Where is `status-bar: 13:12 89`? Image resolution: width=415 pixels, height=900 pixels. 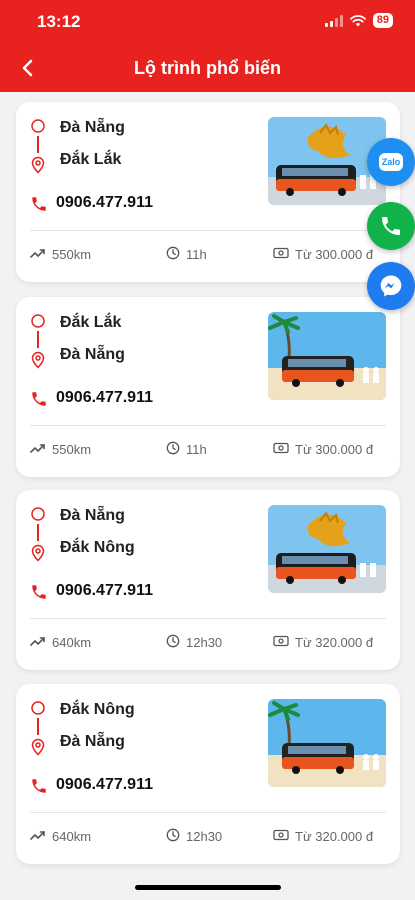 status-bar: 13:12 89 is located at coordinates (207, 23).